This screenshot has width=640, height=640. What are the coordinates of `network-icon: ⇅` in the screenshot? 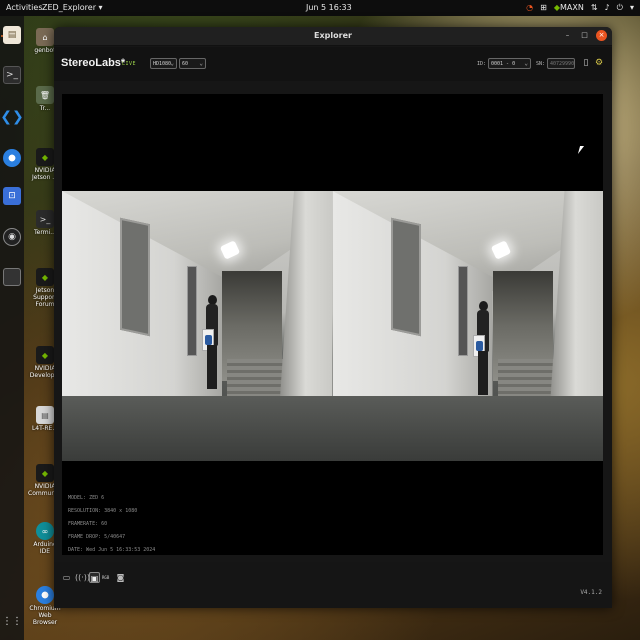 It's located at (594, 8).